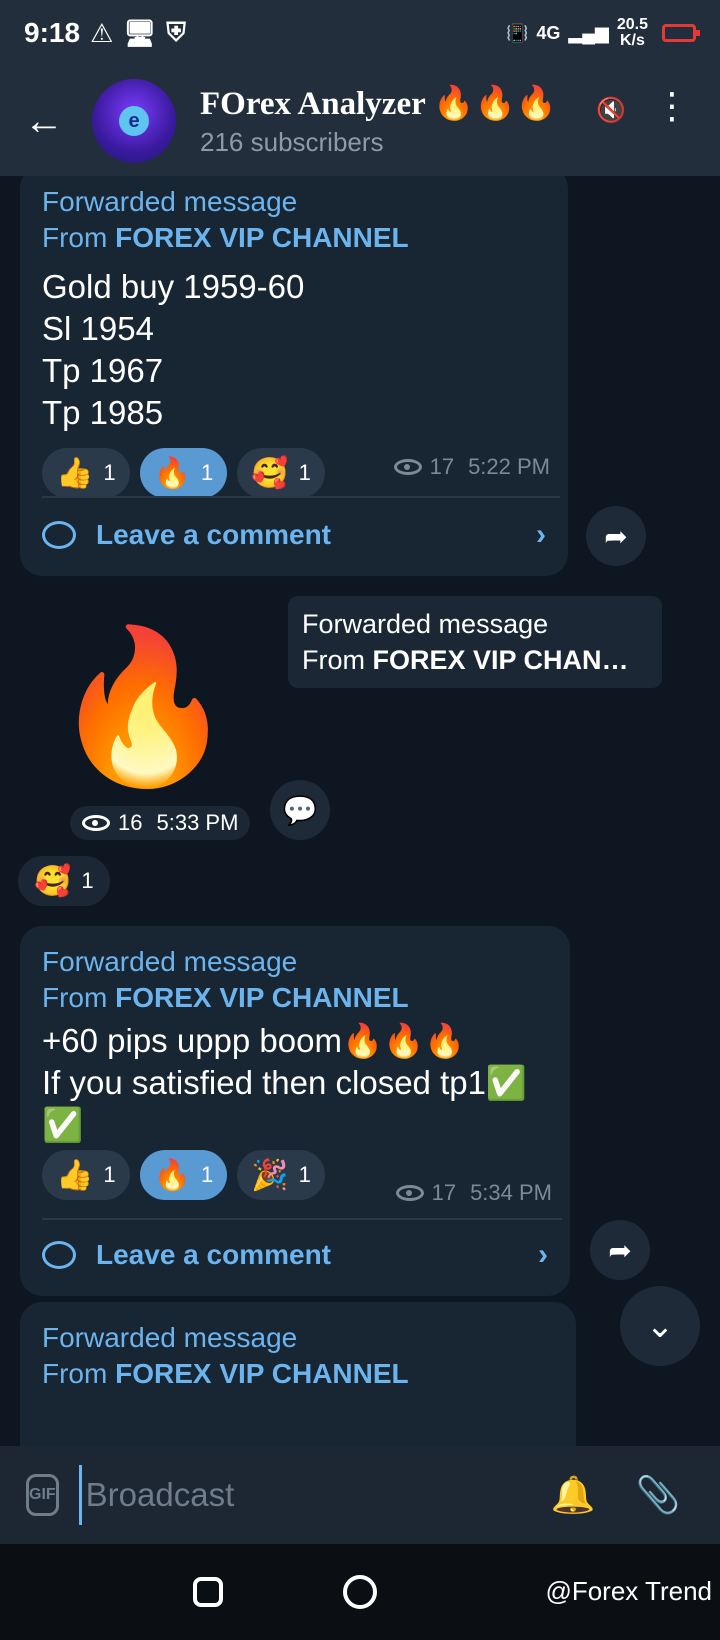  I want to click on channel-logo-icon: e, so click(134, 121).